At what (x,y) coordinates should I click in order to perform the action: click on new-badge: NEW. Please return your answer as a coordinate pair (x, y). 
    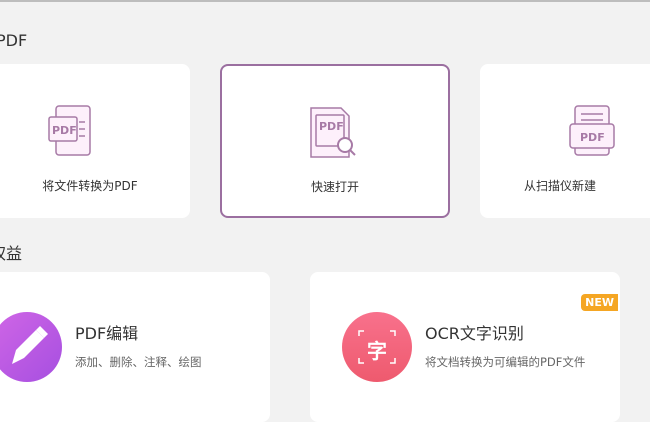
    Looking at the image, I should click on (599, 302).